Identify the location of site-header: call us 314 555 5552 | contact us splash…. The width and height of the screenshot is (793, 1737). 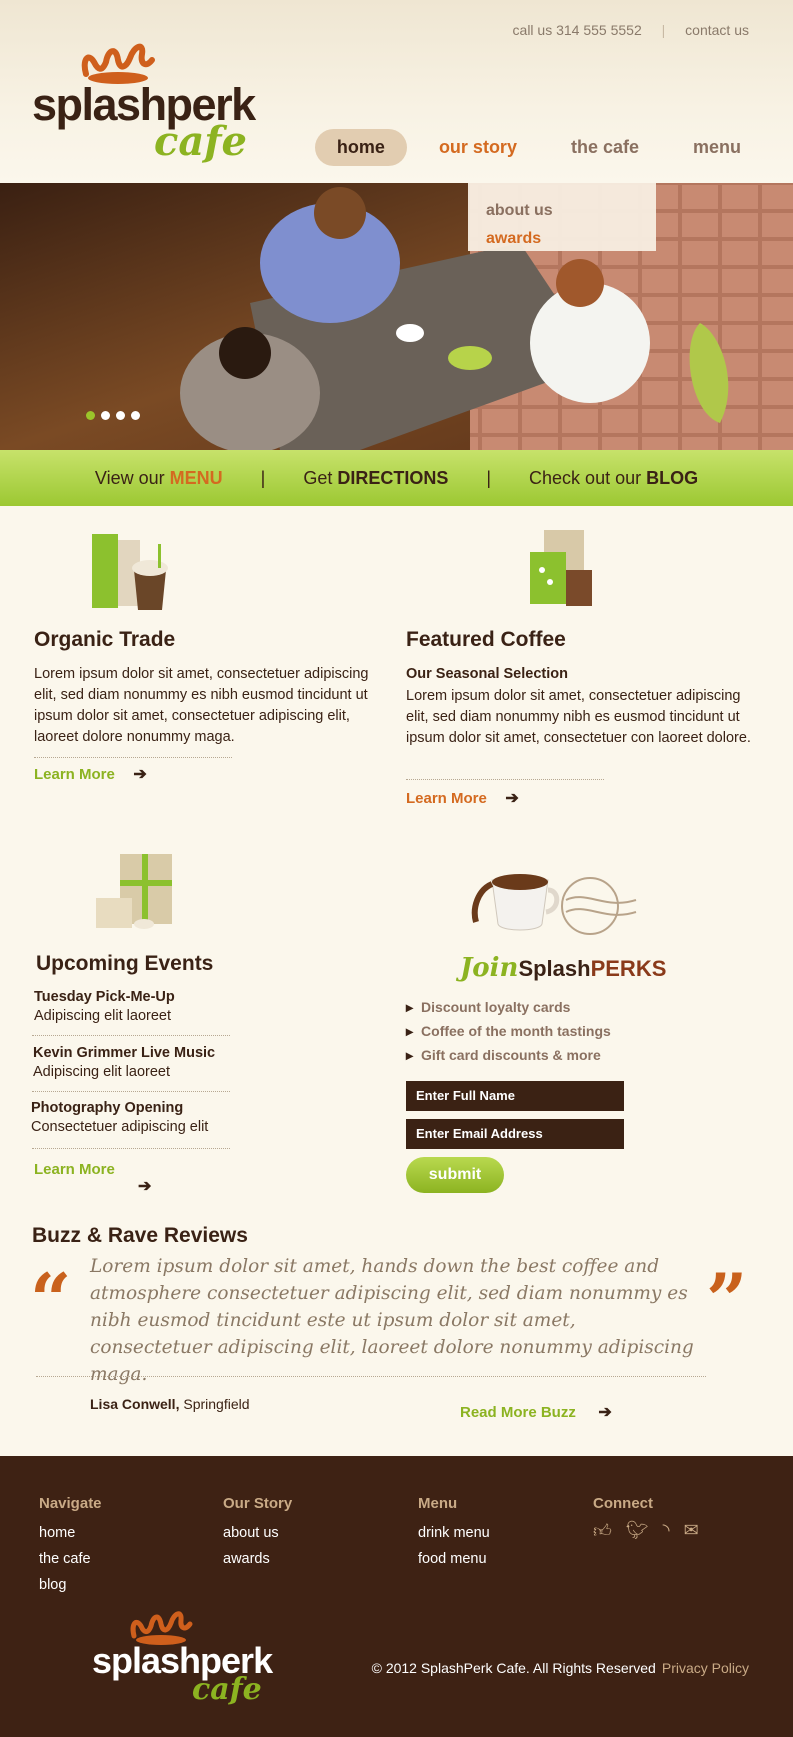
(396, 91).